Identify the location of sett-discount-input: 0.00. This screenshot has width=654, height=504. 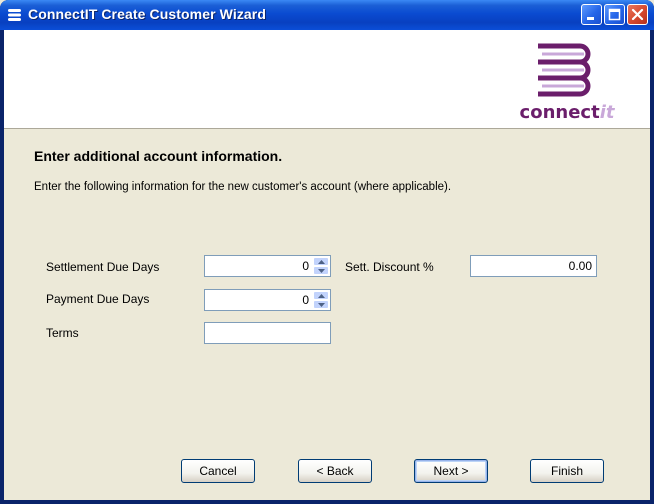
(533, 266).